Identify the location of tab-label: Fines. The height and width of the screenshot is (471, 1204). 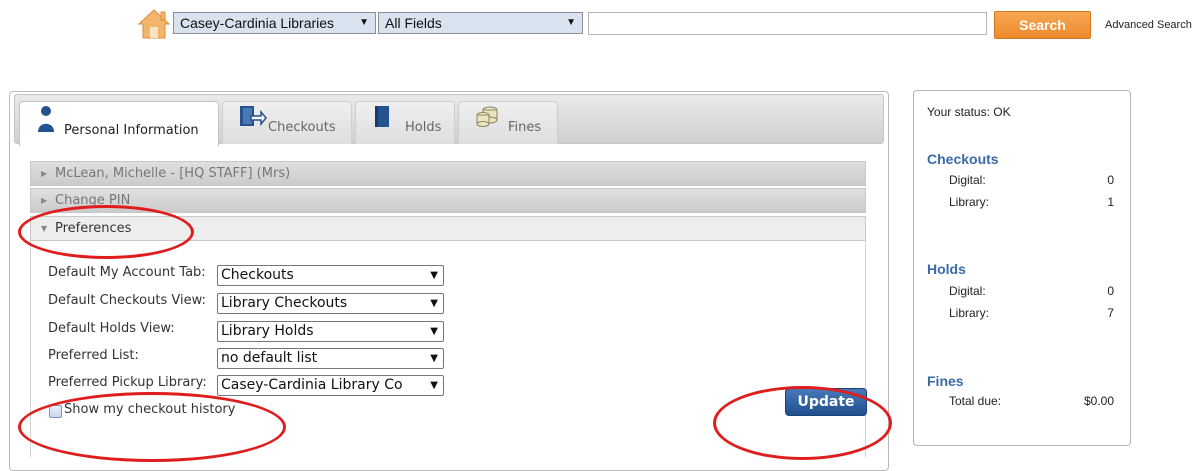
(525, 127).